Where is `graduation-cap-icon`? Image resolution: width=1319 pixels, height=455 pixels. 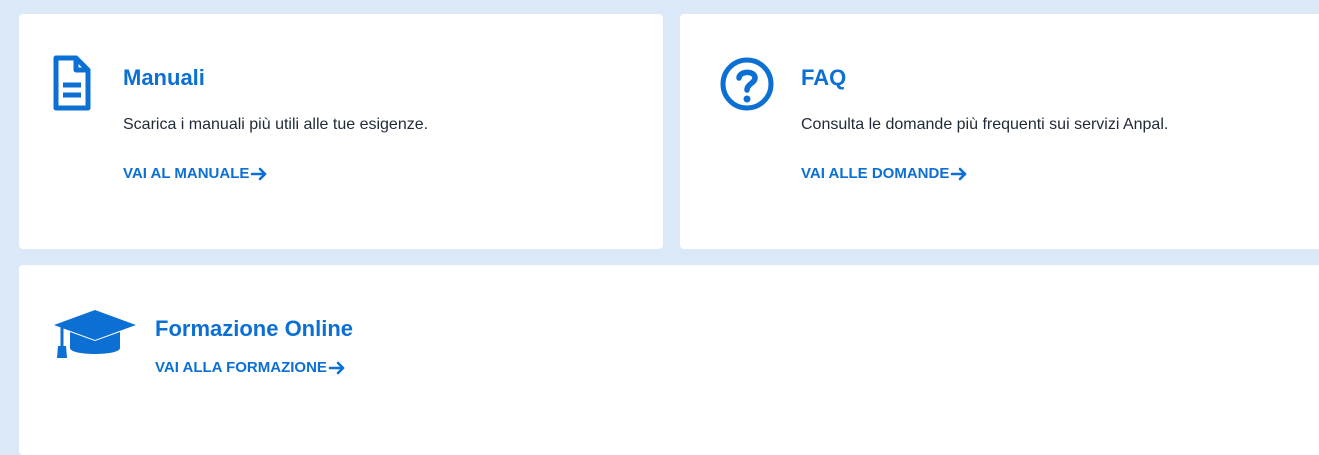 graduation-cap-icon is located at coordinates (95, 334).